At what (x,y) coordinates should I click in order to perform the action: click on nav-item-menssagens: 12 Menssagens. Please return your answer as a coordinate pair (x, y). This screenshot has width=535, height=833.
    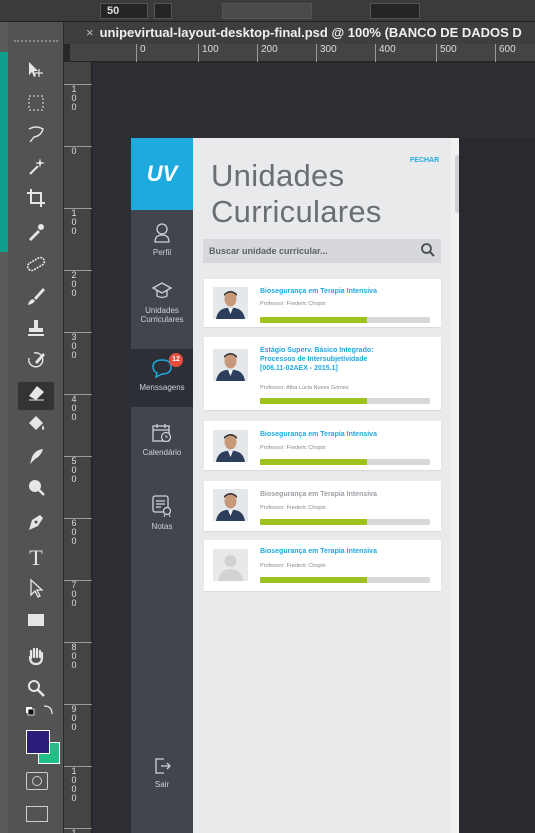
    Looking at the image, I should click on (162, 378).